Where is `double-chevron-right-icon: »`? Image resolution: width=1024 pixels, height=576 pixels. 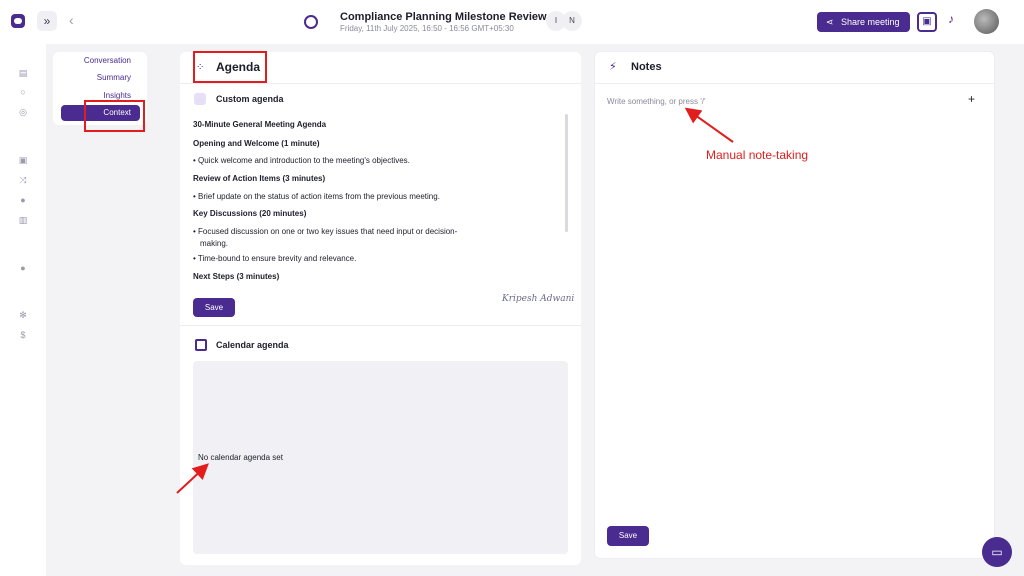 double-chevron-right-icon: » is located at coordinates (47, 21).